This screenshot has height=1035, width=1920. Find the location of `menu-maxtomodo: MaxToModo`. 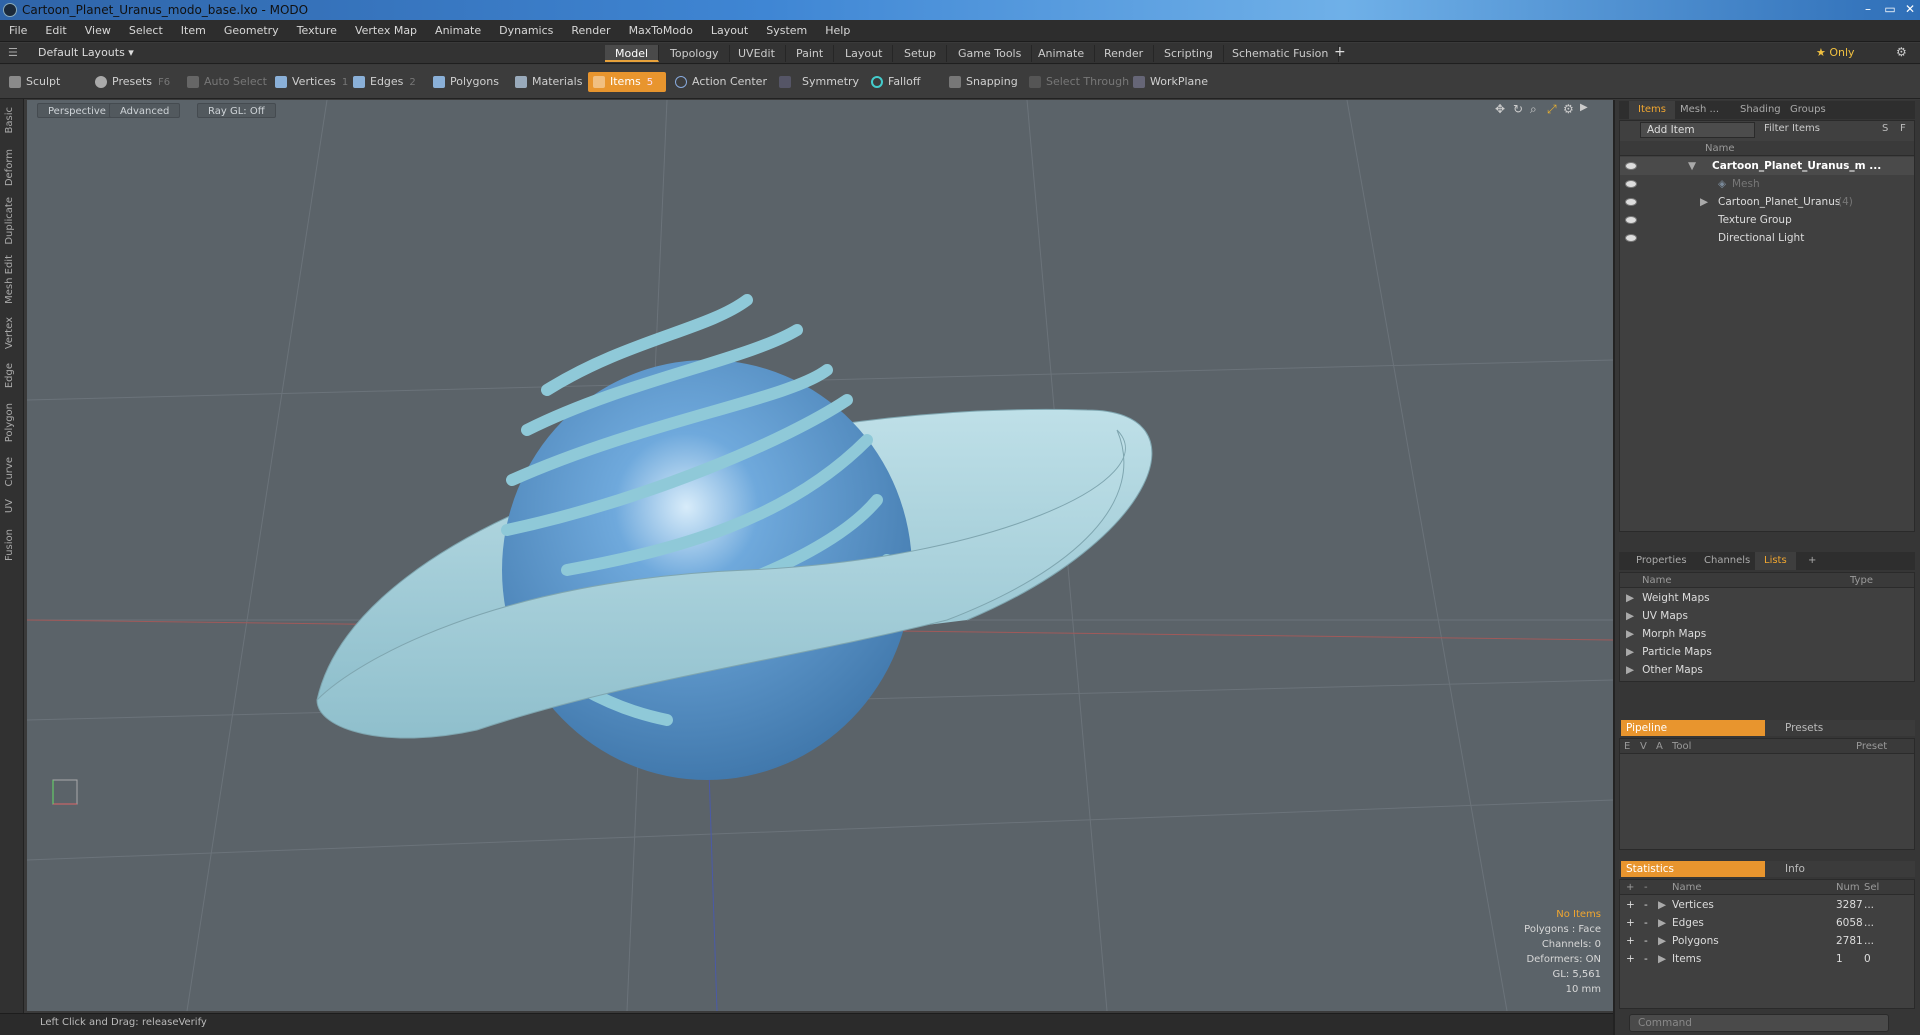

menu-maxtomodo: MaxToModo is located at coordinates (661, 31).